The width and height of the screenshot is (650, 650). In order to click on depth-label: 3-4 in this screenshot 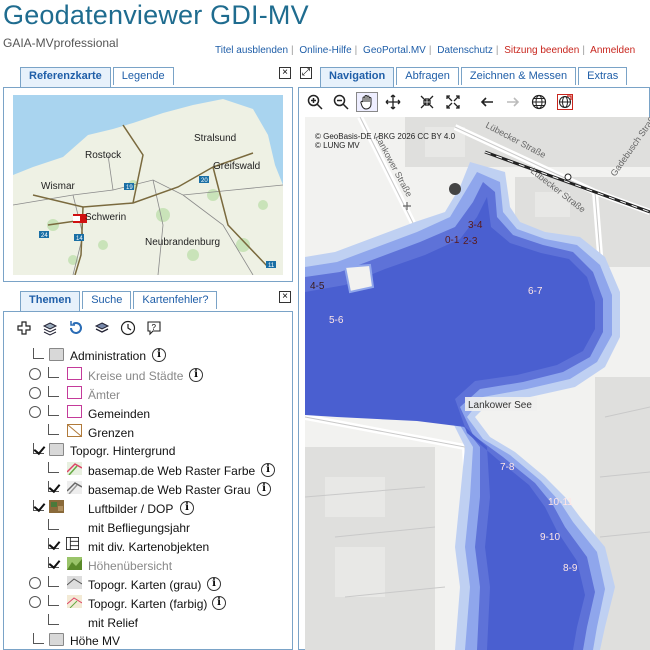, I will do `click(475, 225)`.